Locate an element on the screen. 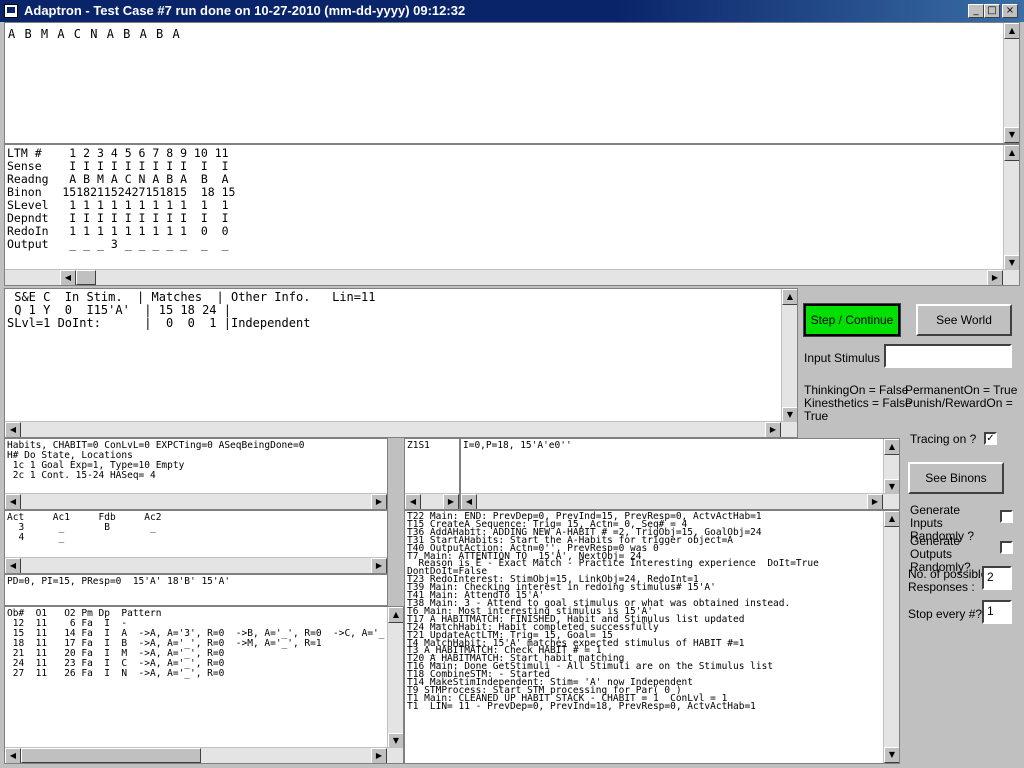 This screenshot has width=1024, height=768. tracing-label: Tracing on ? is located at coordinates (943, 439).